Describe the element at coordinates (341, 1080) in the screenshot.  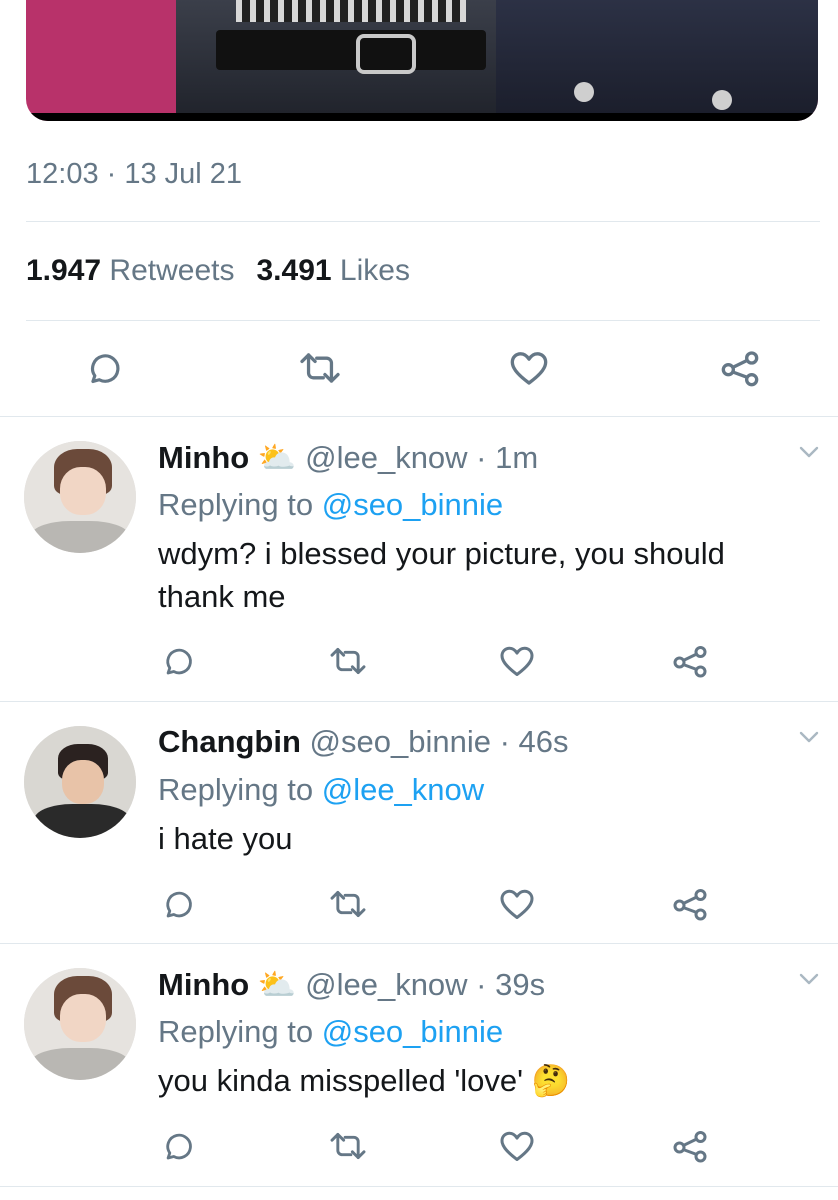
I see `reply-text: you kinda misspelled 'love'` at that location.